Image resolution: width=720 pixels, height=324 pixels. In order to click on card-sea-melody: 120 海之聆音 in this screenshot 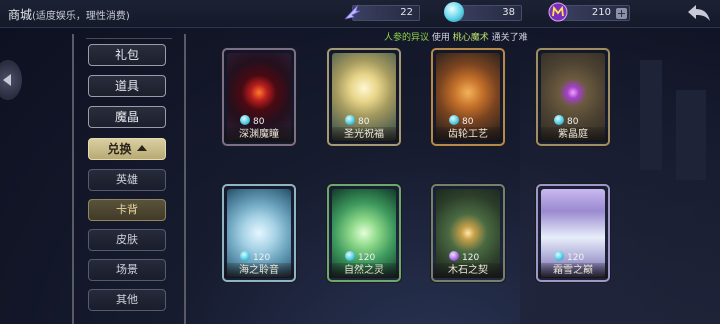, I will do `click(259, 233)`.